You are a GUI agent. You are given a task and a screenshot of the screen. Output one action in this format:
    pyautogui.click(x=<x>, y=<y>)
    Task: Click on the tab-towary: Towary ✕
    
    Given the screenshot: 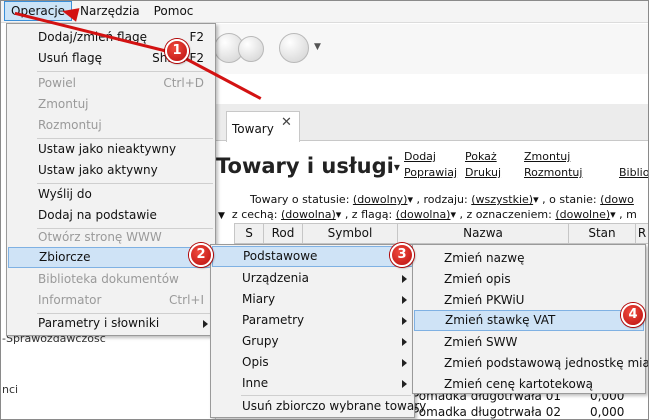 What is the action you would take?
    pyautogui.click(x=263, y=126)
    